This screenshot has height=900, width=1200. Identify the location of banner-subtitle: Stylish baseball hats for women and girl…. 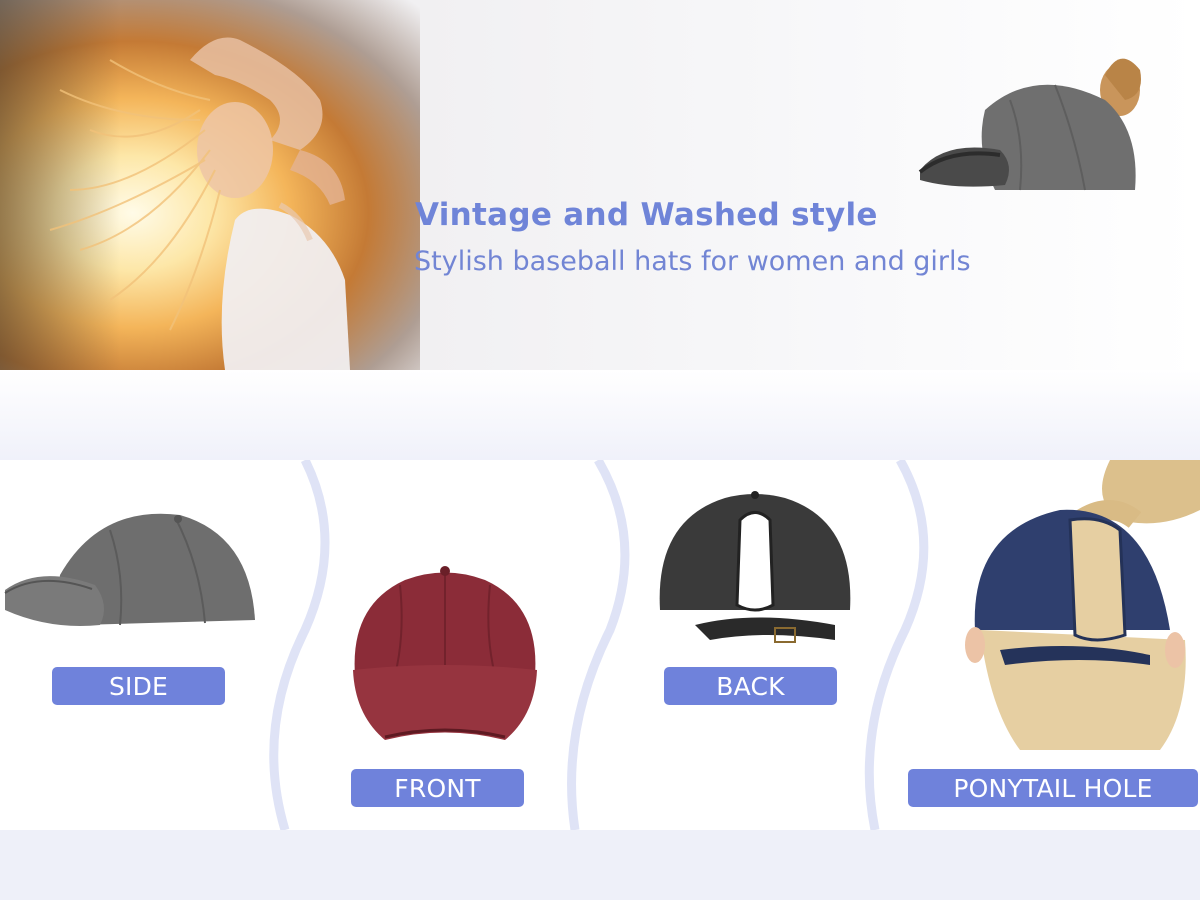
(692, 261).